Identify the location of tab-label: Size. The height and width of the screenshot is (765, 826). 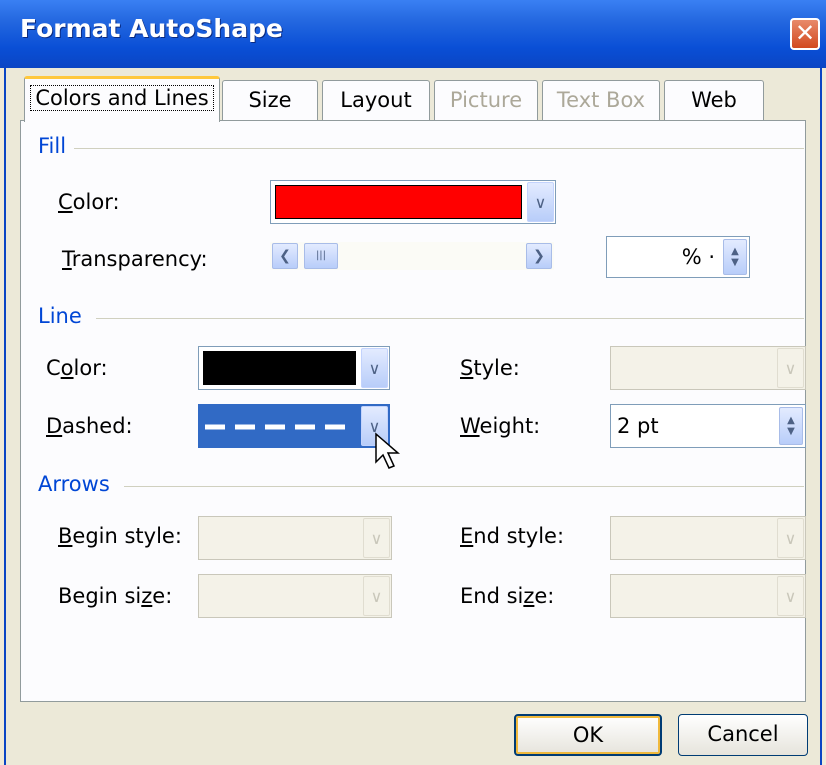
(270, 100).